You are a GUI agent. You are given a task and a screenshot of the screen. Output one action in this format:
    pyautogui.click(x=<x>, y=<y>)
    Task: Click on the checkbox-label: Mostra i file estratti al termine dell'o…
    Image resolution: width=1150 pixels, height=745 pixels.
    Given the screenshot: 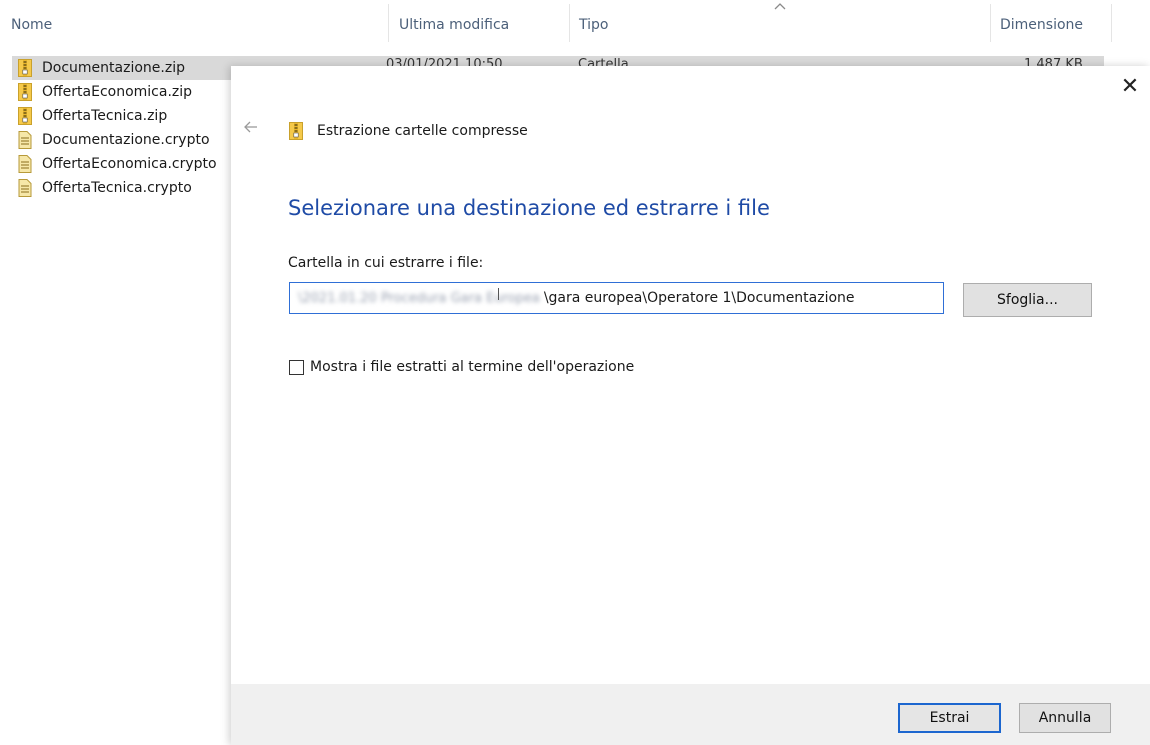 What is the action you would take?
    pyautogui.click(x=472, y=367)
    